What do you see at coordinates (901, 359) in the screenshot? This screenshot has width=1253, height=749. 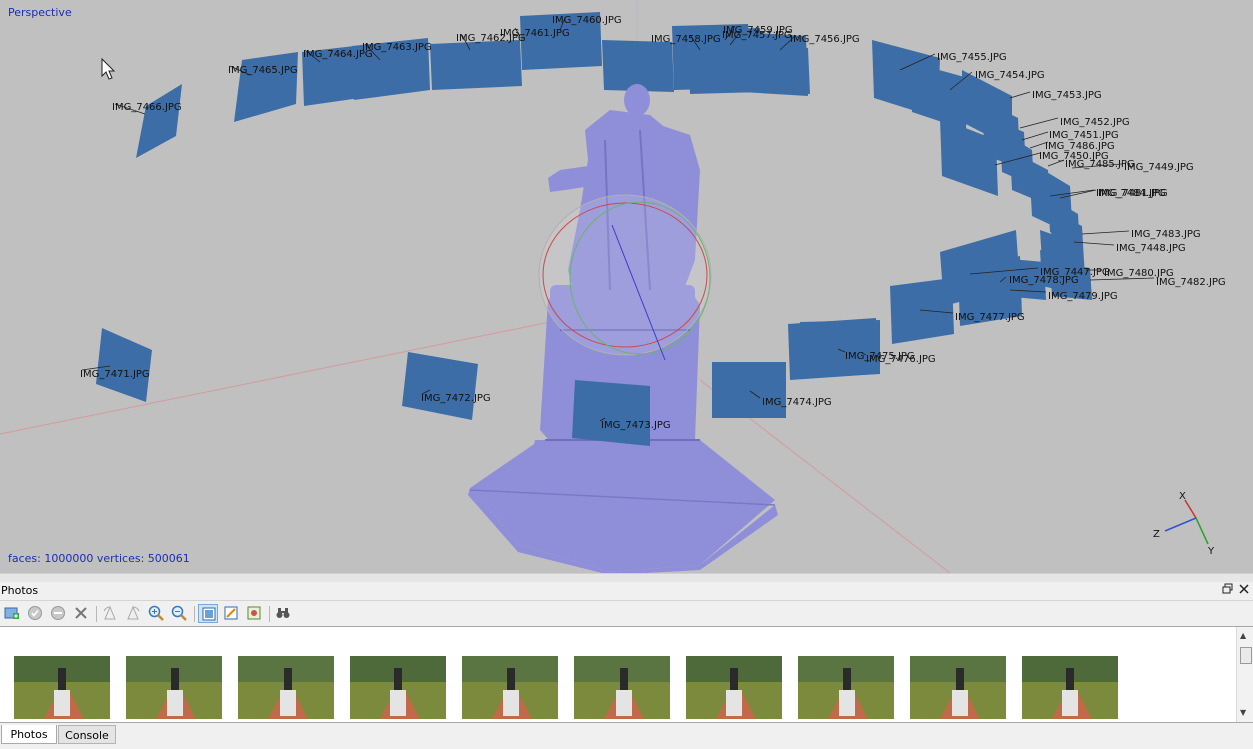 I see `camera-label: IMG_7476.JPG` at bounding box center [901, 359].